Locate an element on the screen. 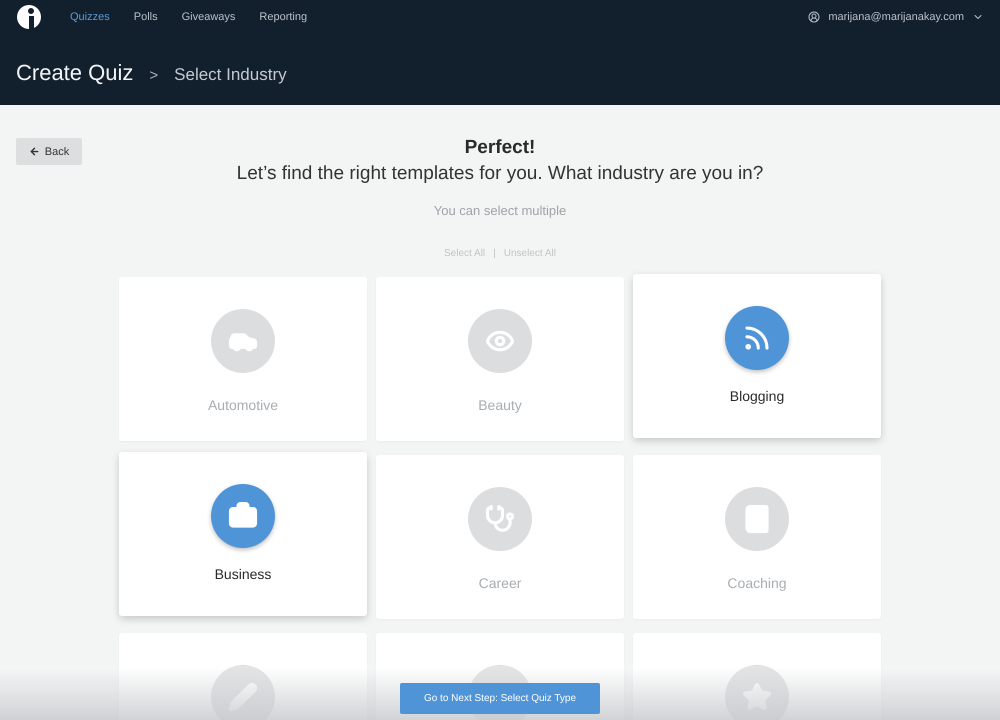 The height and width of the screenshot is (720, 1000). hint-text: You can select multiple is located at coordinates (500, 210).